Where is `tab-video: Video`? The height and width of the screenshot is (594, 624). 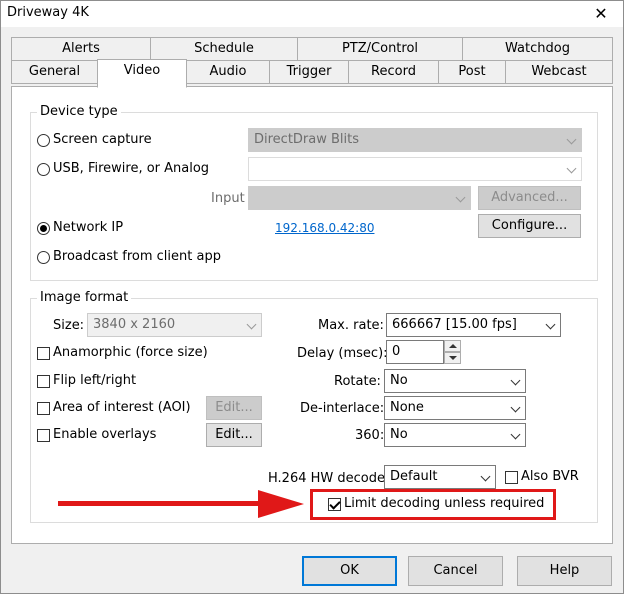
tab-video: Video is located at coordinates (142, 73).